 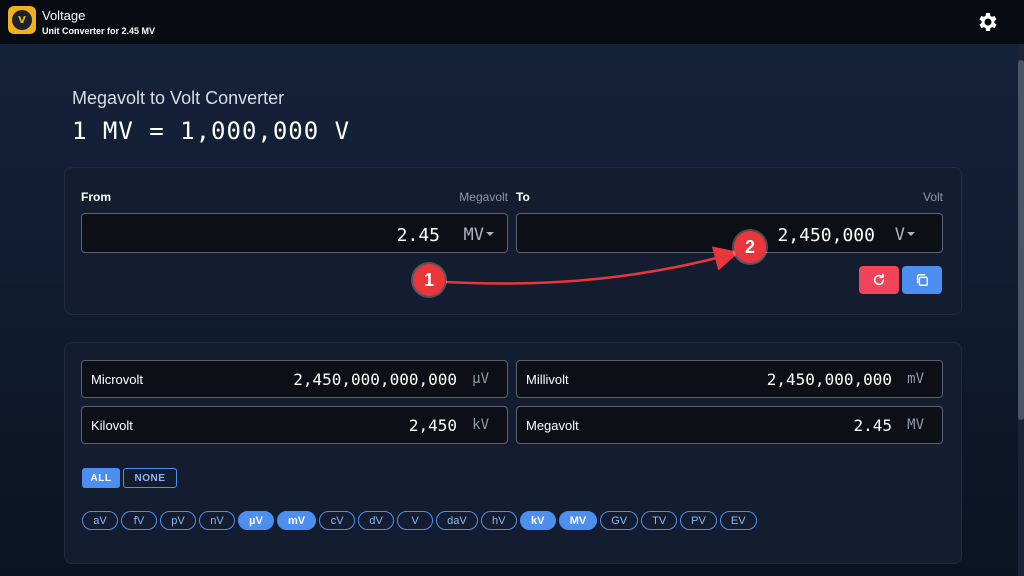 What do you see at coordinates (659, 520) in the screenshot?
I see `unit-chip: TV` at bounding box center [659, 520].